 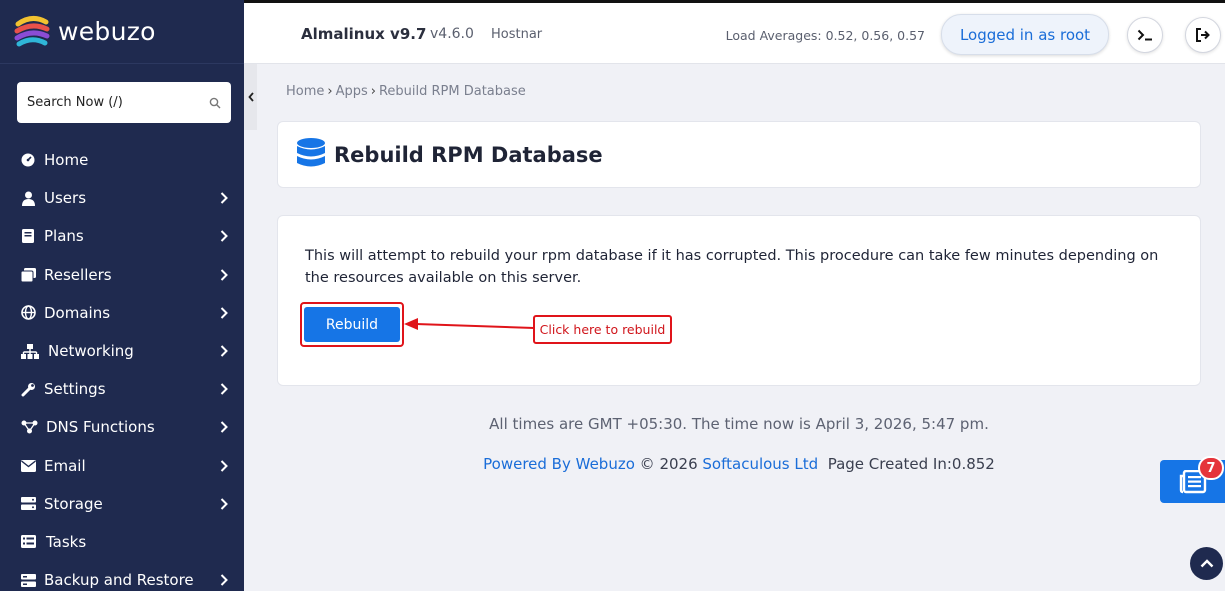 I want to click on sidebar-item-label: Home, so click(x=66, y=160).